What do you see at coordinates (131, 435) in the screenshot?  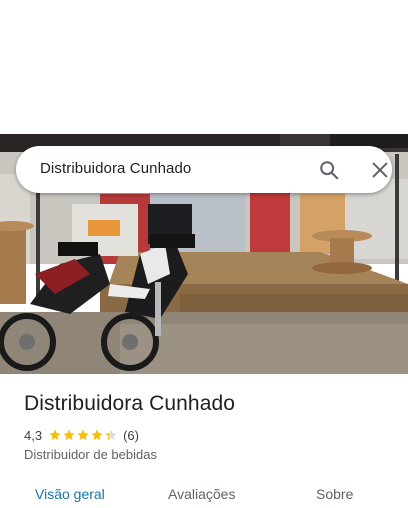 I see `review-count: (6)` at bounding box center [131, 435].